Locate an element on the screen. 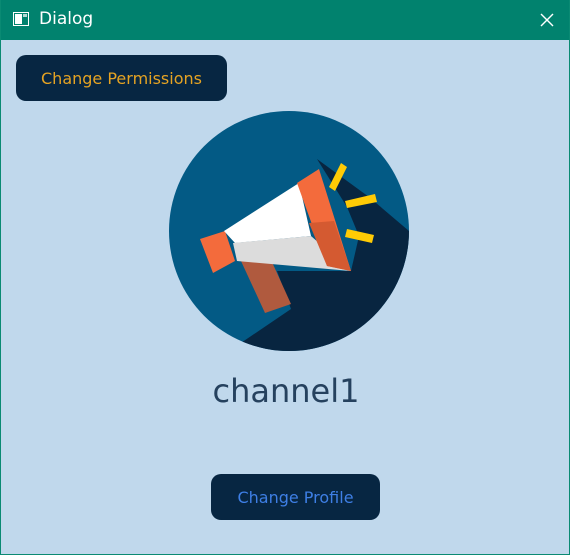 The image size is (570, 555). close-icon is located at coordinates (547, 20).